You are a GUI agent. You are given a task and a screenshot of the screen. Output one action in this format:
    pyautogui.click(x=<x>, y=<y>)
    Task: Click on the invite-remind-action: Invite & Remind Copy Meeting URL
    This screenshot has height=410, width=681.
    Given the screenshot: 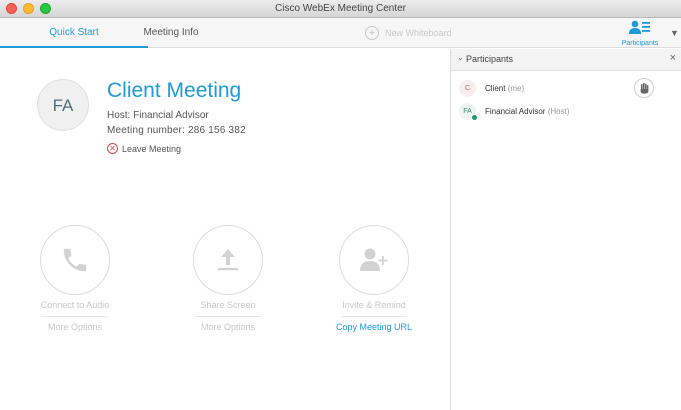 What is the action you would take?
    pyautogui.click(x=374, y=278)
    